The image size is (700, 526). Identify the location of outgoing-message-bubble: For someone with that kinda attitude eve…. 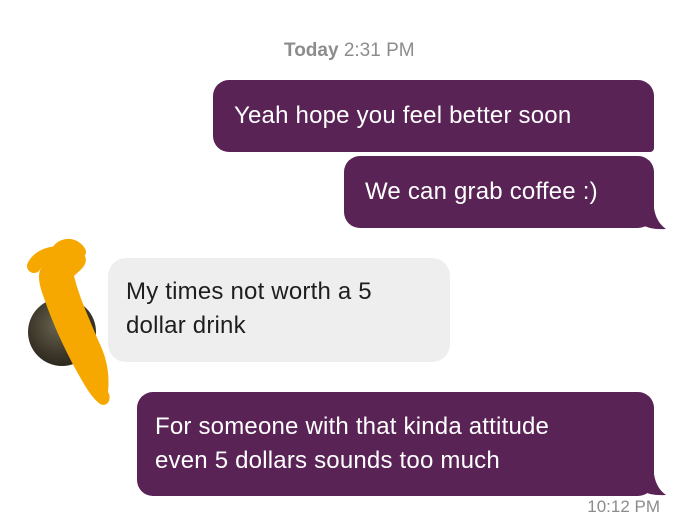
(395, 444).